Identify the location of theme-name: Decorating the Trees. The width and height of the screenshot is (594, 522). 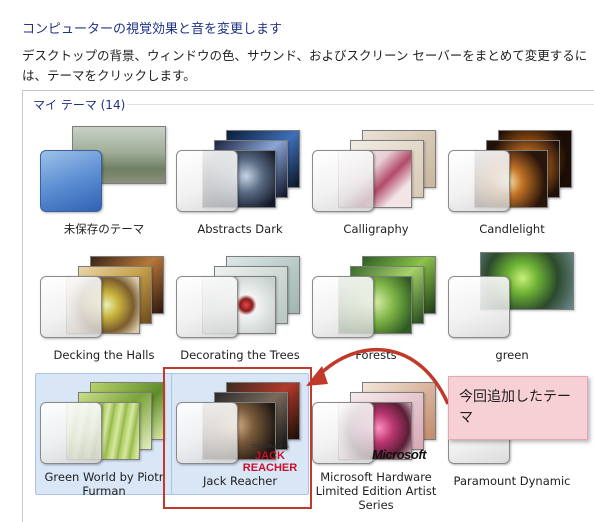
(240, 355).